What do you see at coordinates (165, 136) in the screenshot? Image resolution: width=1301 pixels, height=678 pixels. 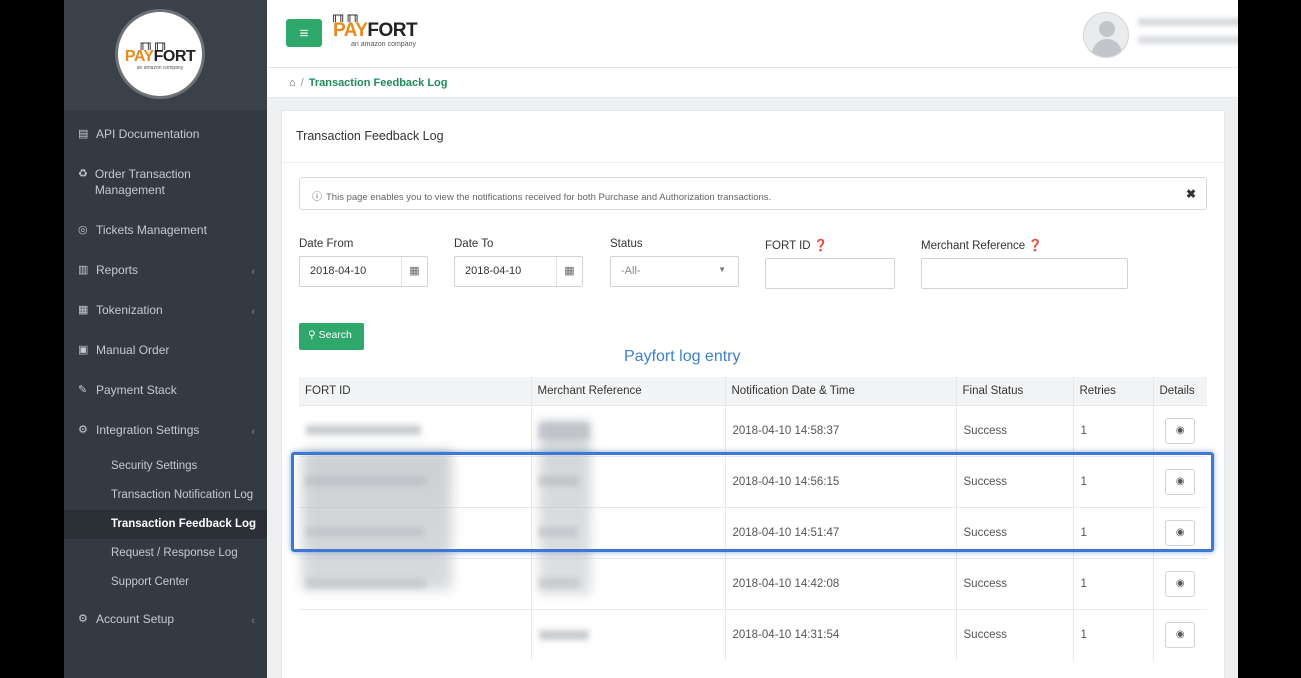 I see `sidebar-item-api-documentation: ▤ API Documentation` at bounding box center [165, 136].